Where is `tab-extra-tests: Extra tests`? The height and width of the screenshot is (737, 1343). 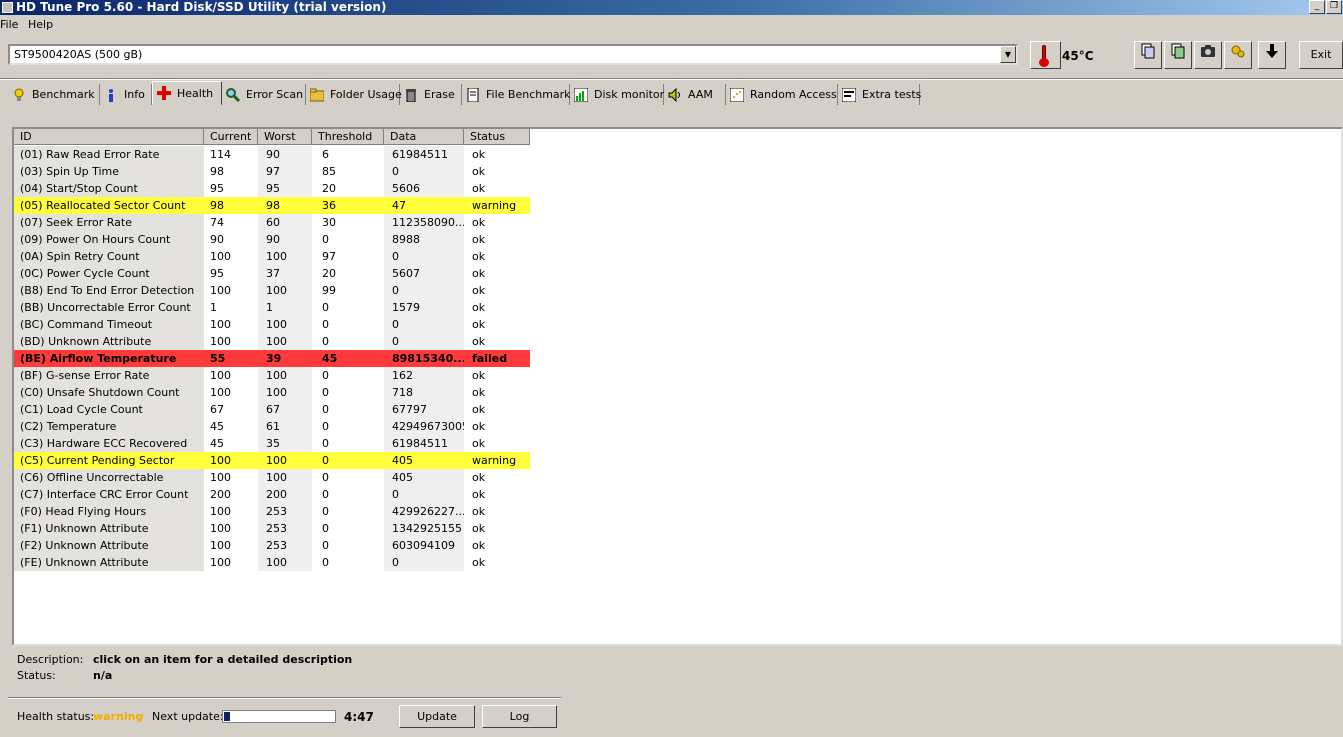 tab-extra-tests: Extra tests is located at coordinates (879, 94).